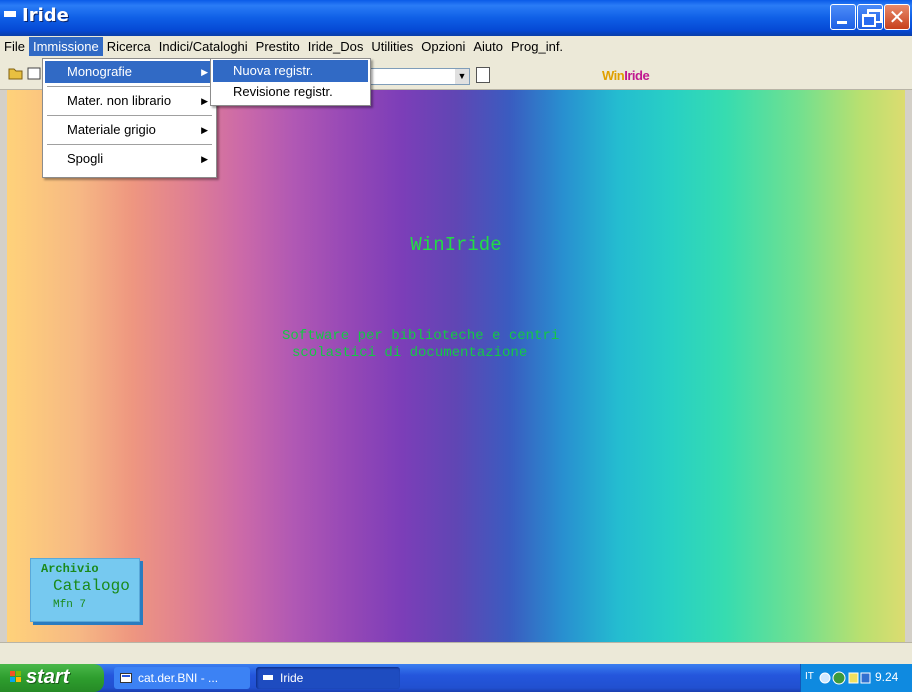 The height and width of the screenshot is (692, 912). I want to click on menu-item-label: Spogli, so click(85, 158).